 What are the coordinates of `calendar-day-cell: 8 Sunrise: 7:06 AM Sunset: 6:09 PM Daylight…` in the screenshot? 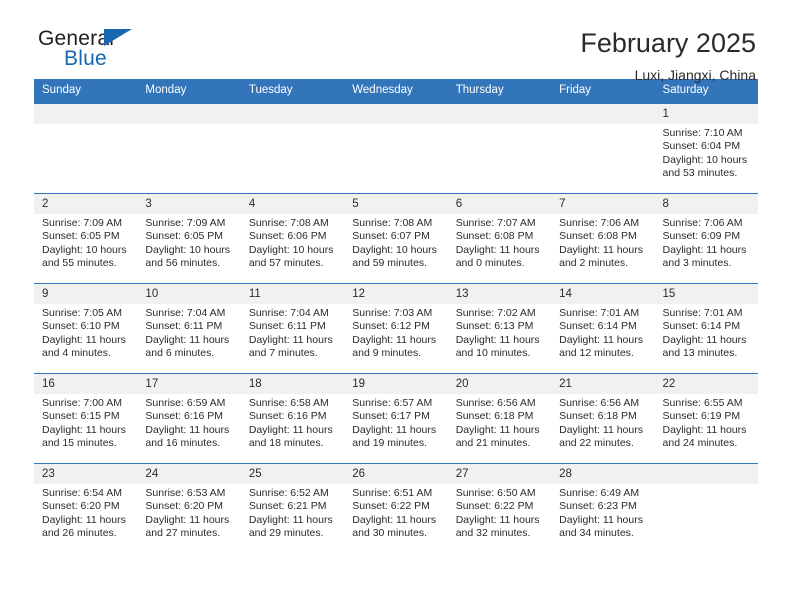 It's located at (706, 238).